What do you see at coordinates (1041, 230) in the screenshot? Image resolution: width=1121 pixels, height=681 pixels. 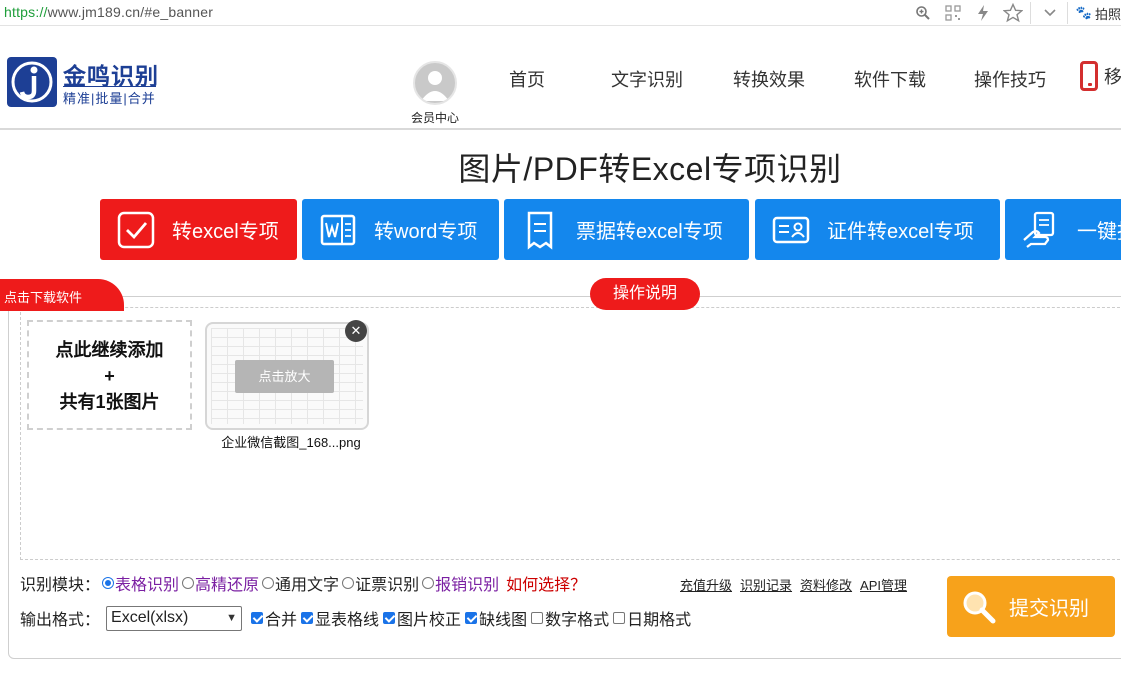 I see `hand-doc-icon` at bounding box center [1041, 230].